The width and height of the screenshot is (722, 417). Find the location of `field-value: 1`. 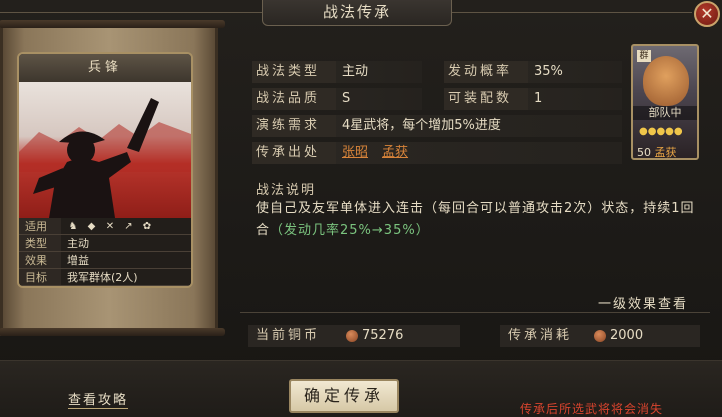

field-value: 1 is located at coordinates (538, 98).